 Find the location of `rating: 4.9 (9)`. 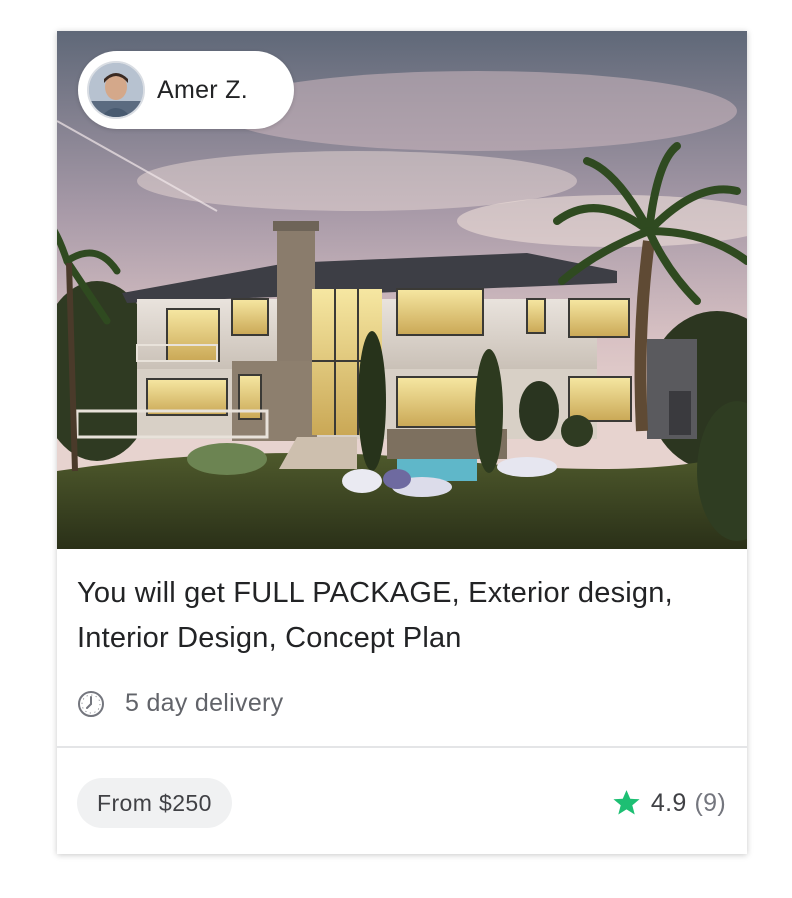

rating: 4.9 (9) is located at coordinates (669, 803).